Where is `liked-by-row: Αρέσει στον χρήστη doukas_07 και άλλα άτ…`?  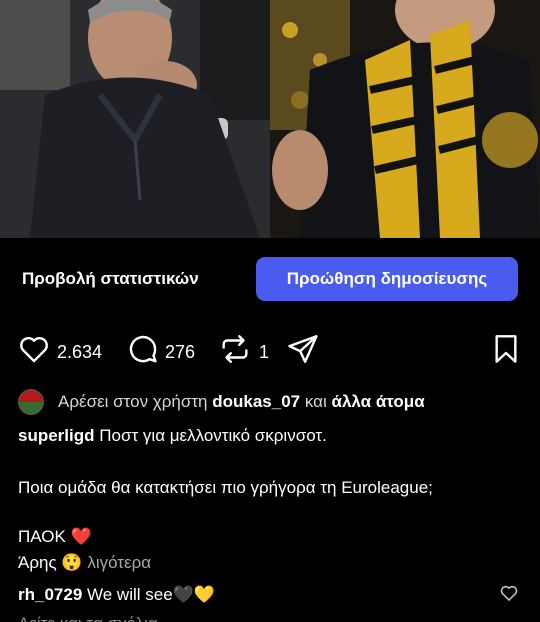 liked-by-row: Αρέσει στον χρήστη doukas_07 και άλλα άτ… is located at coordinates (221, 402).